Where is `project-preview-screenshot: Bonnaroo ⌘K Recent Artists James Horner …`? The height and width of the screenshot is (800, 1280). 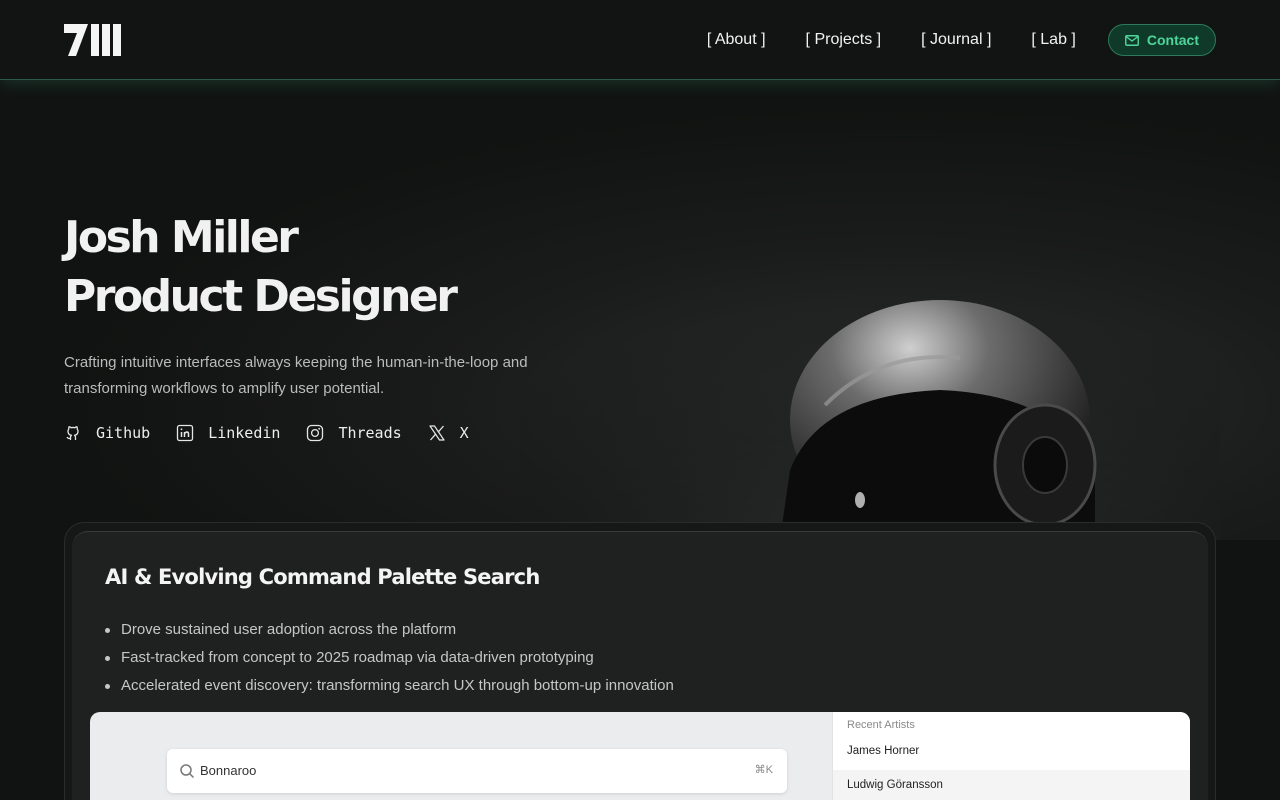
project-preview-screenshot: Bonnaroo ⌘K Recent Artists James Horner … is located at coordinates (640, 756).